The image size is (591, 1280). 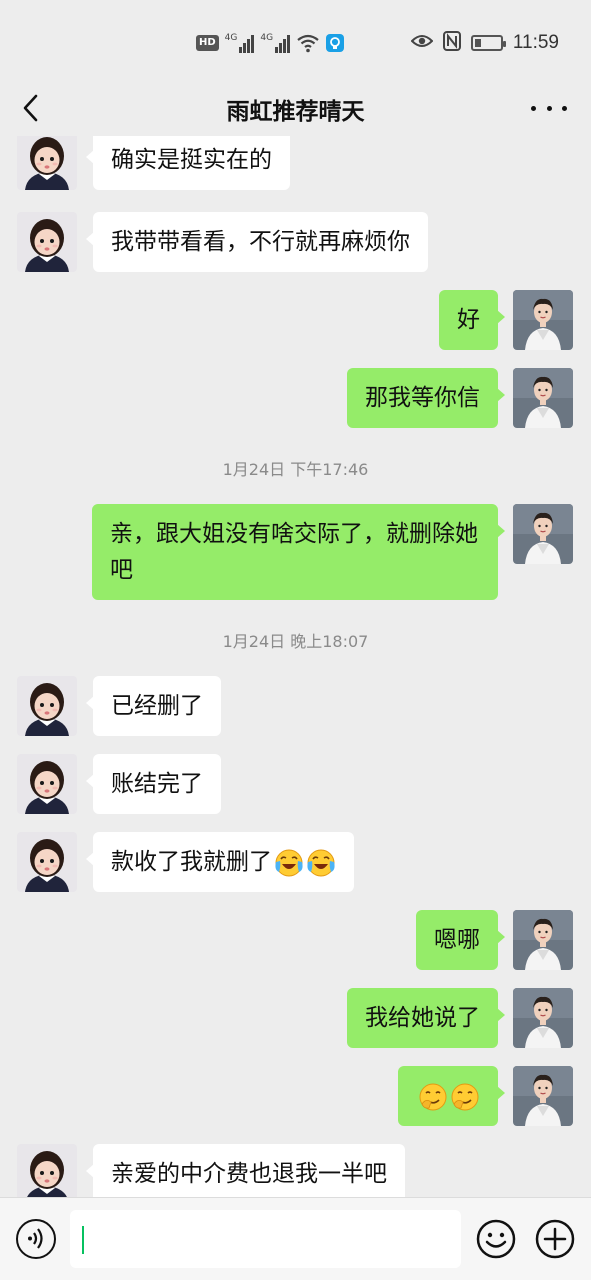 What do you see at coordinates (249, 1174) in the screenshot?
I see `message-text: 亲爱的中介费也退我一半吧` at bounding box center [249, 1174].